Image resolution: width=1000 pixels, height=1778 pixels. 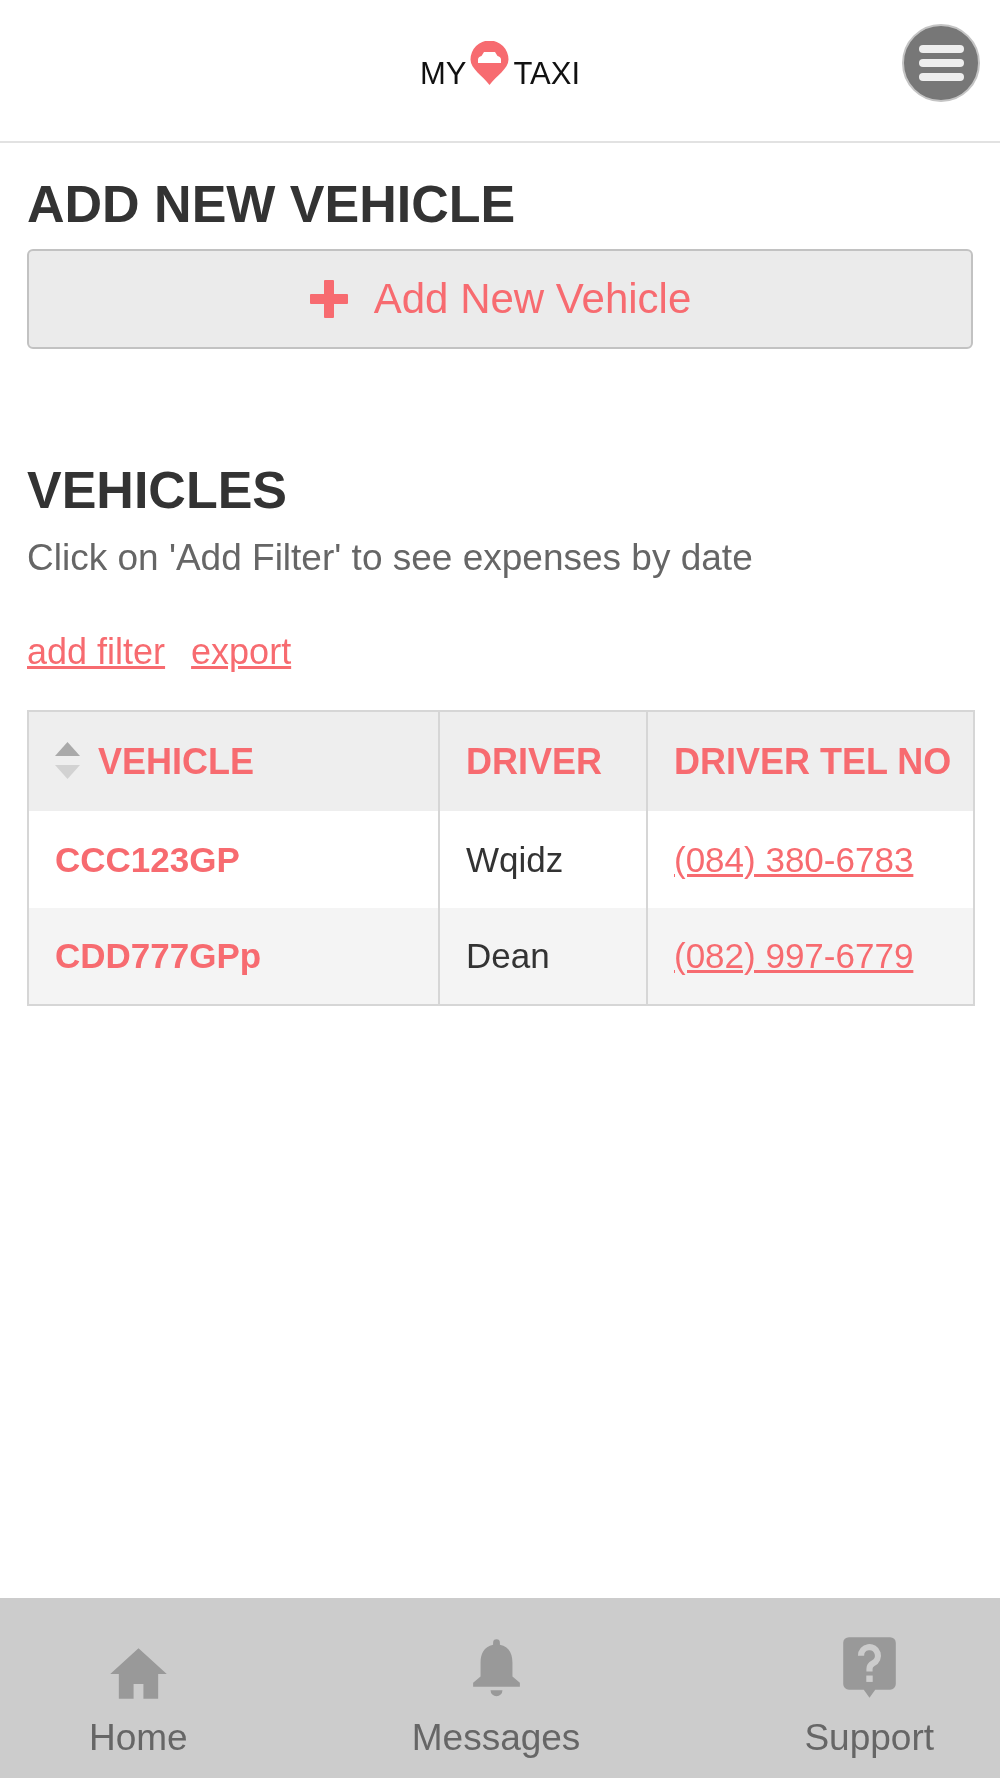 I want to click on section-heading: VEHICLES, so click(x=158, y=490).